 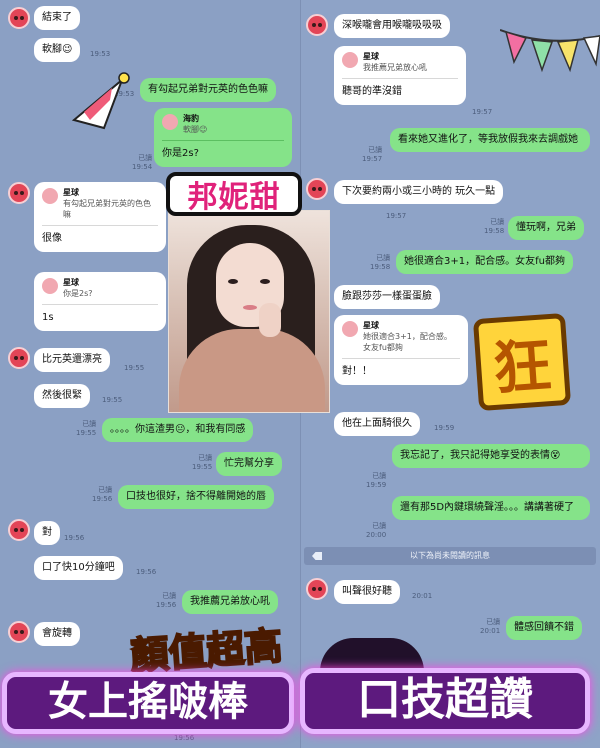 What do you see at coordinates (249, 311) in the screenshot?
I see `profile-photo` at bounding box center [249, 311].